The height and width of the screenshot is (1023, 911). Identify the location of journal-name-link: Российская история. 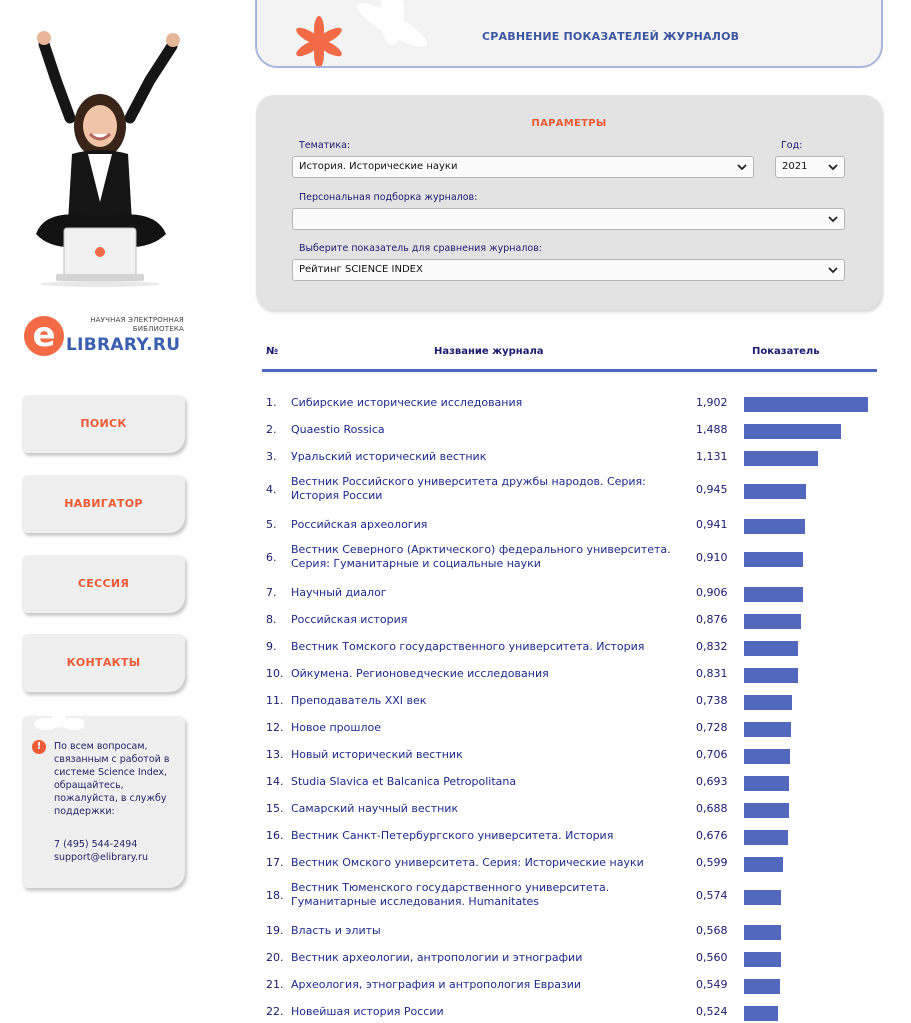
(488, 620).